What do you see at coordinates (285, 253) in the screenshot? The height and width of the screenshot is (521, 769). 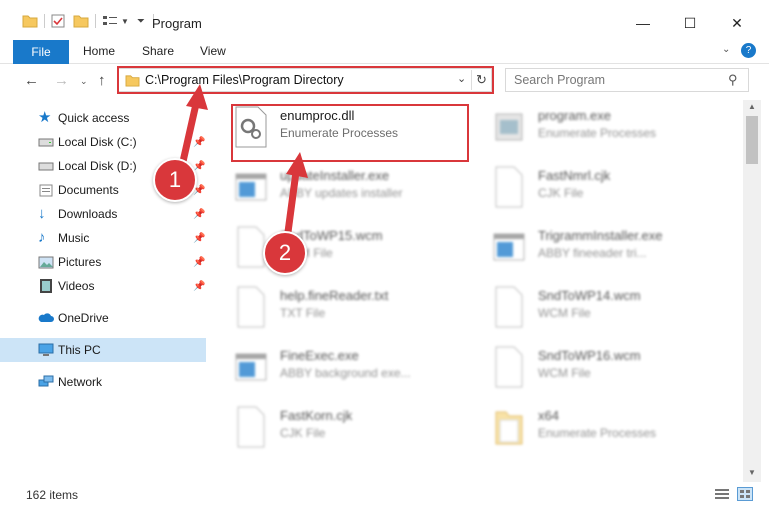 I see `callout-badge-2: 2` at bounding box center [285, 253].